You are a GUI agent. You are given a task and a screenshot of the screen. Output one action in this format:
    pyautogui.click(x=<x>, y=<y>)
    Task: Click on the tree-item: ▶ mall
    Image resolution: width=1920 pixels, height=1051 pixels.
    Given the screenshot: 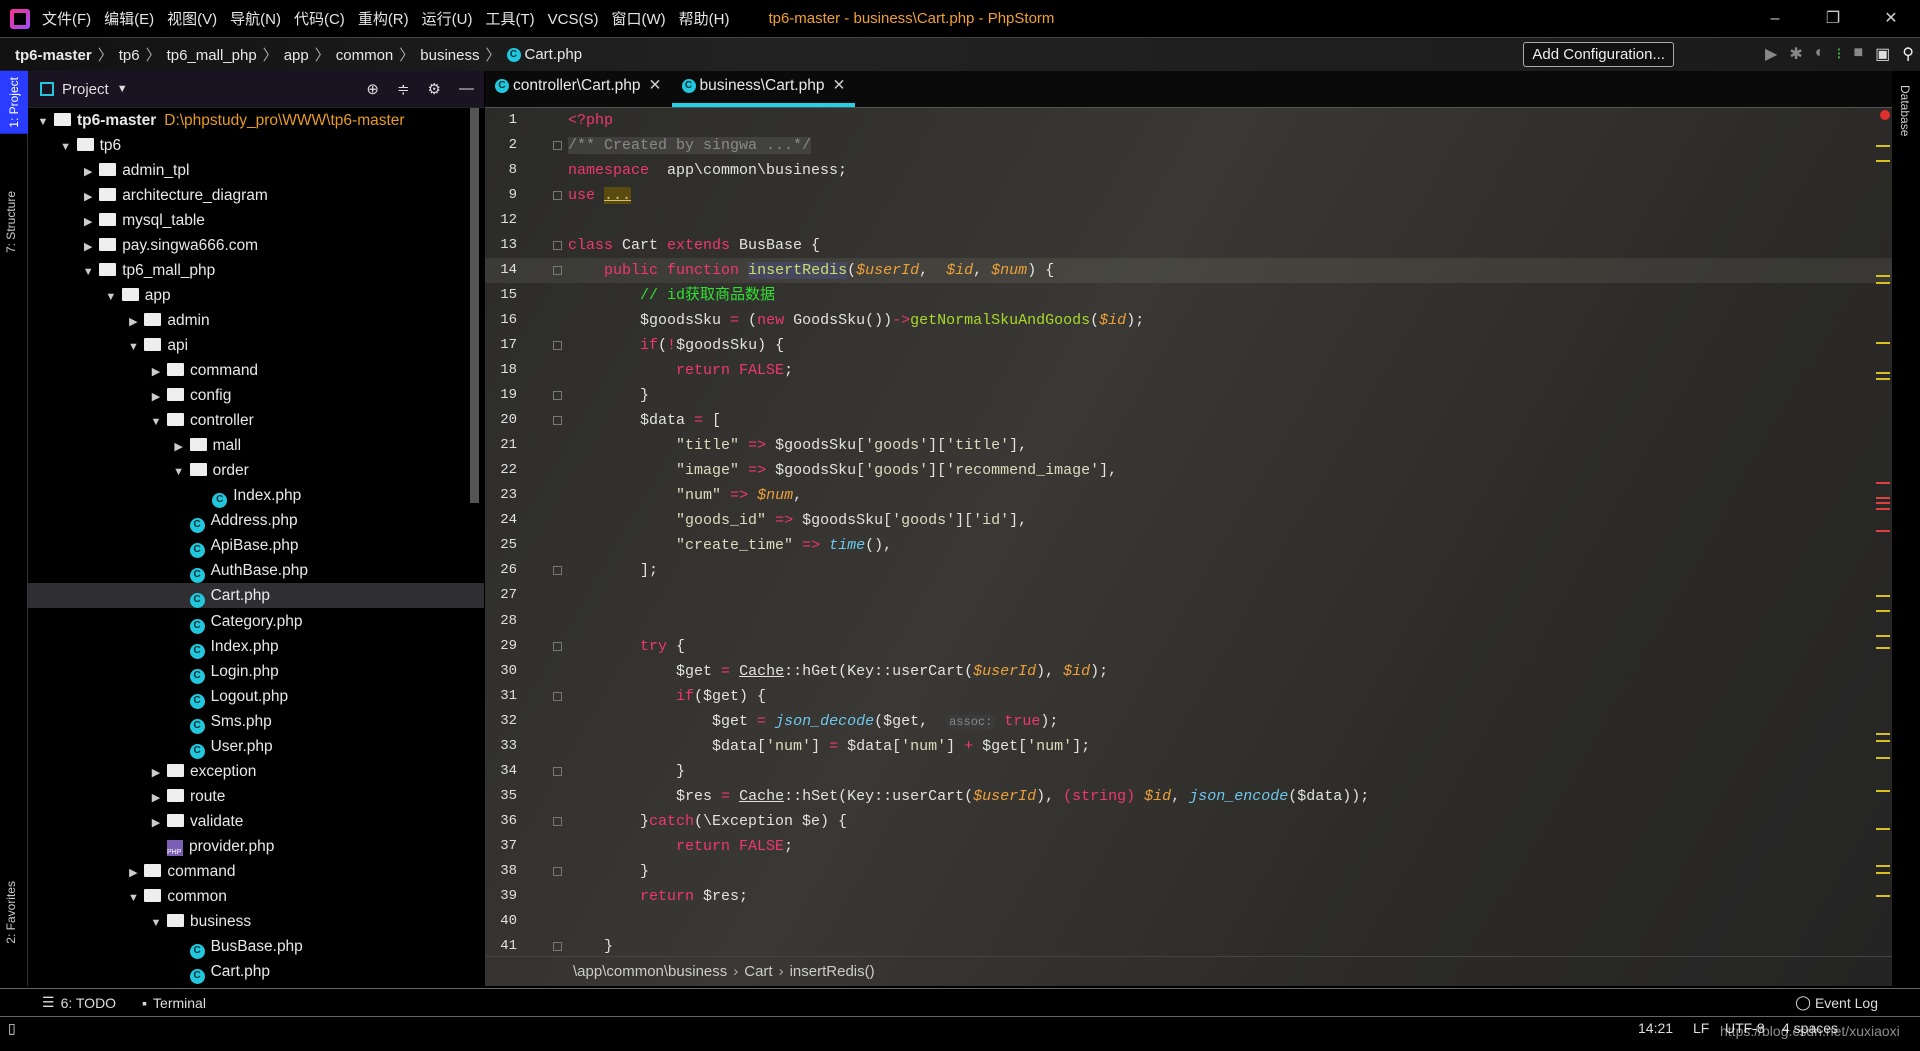 What is the action you would take?
    pyautogui.click(x=256, y=445)
    